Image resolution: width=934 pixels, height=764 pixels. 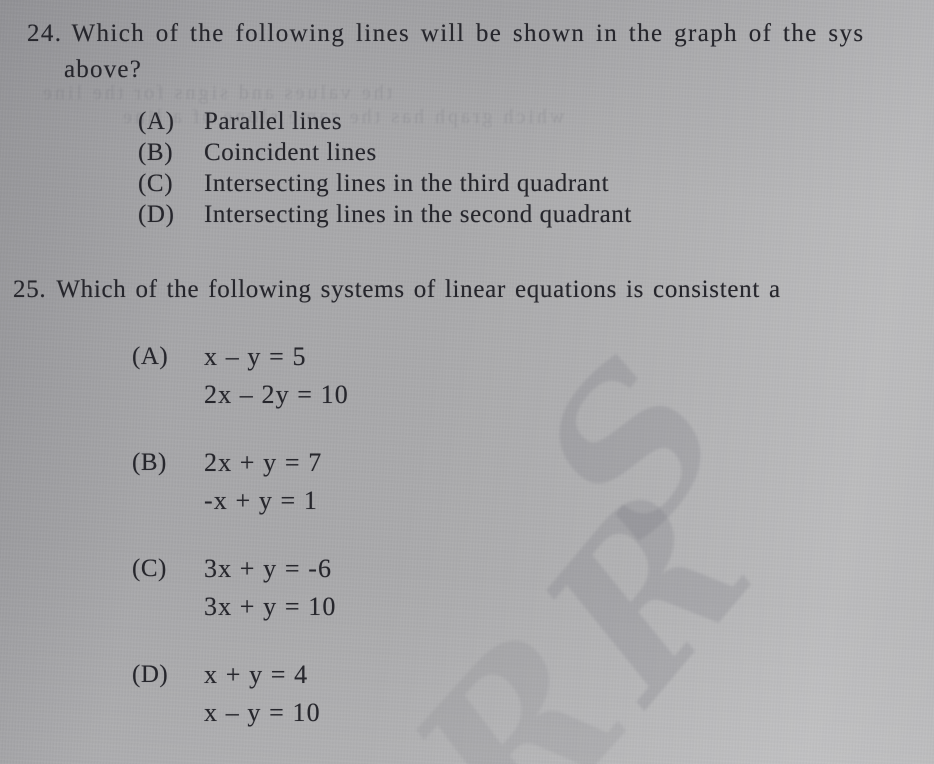 What do you see at coordinates (250, 376) in the screenshot?
I see `question-25-option-a: (A) x – y = 5 2x – 2y = 10` at bounding box center [250, 376].